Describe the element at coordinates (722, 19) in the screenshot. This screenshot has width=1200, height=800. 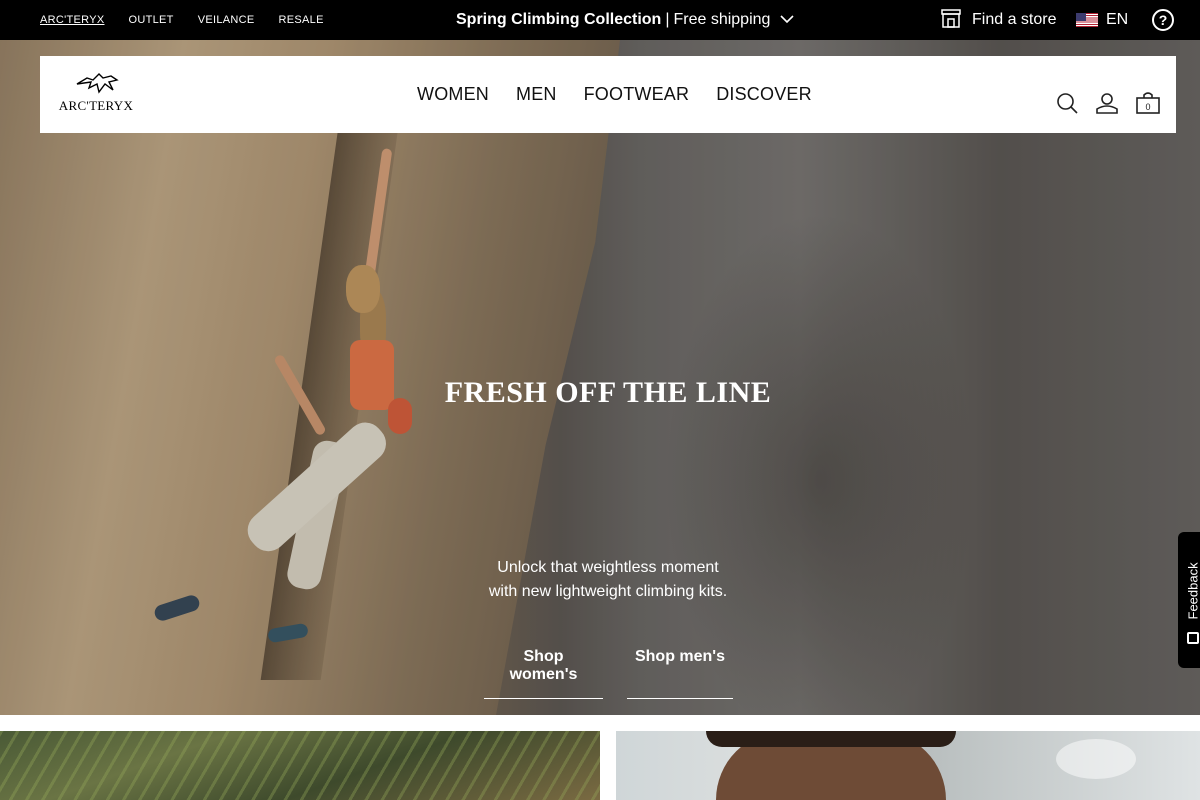
I see `promo-detail: Free shipping` at that location.